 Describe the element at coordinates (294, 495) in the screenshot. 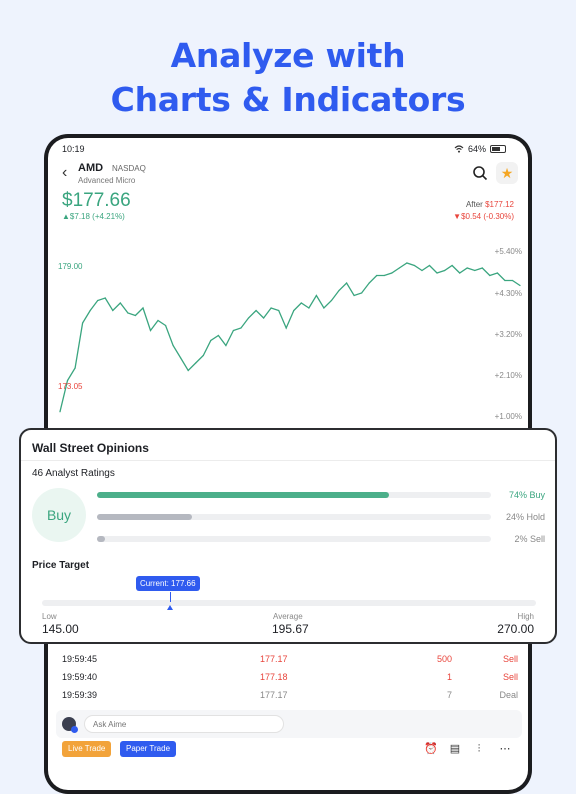

I see `rating-bar-buy` at that location.